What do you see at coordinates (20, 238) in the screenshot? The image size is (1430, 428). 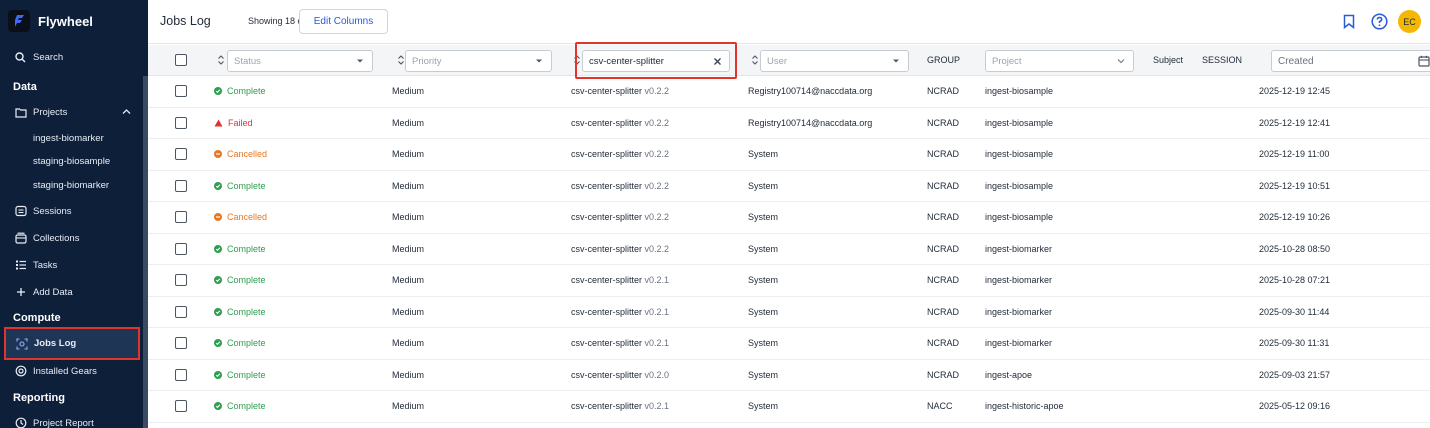 I see `collections-icon` at bounding box center [20, 238].